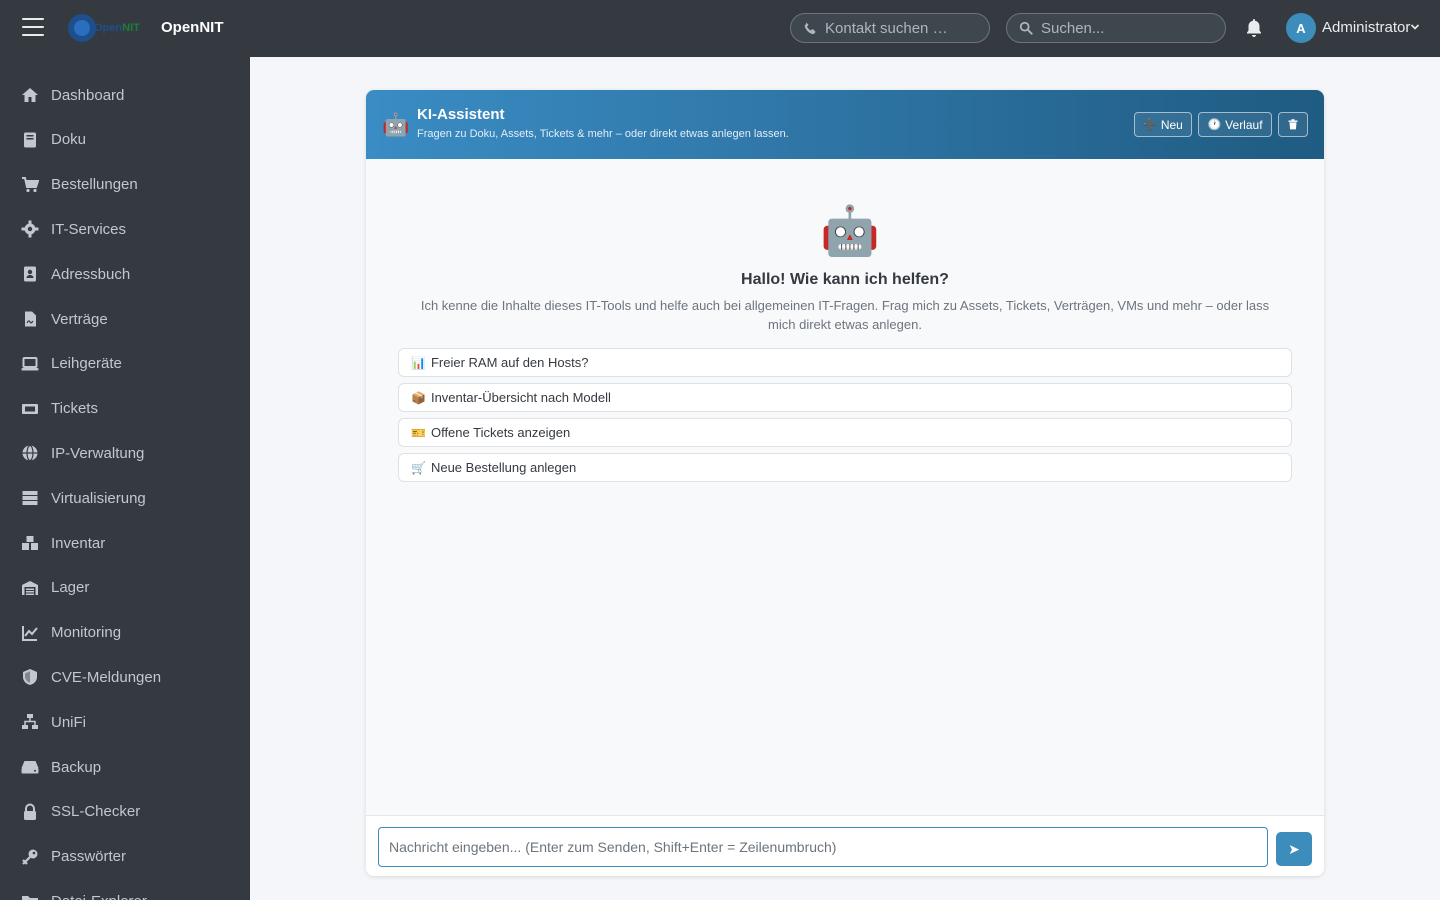 The image size is (1440, 900). I want to click on history-label: Verlauf, so click(1244, 124).